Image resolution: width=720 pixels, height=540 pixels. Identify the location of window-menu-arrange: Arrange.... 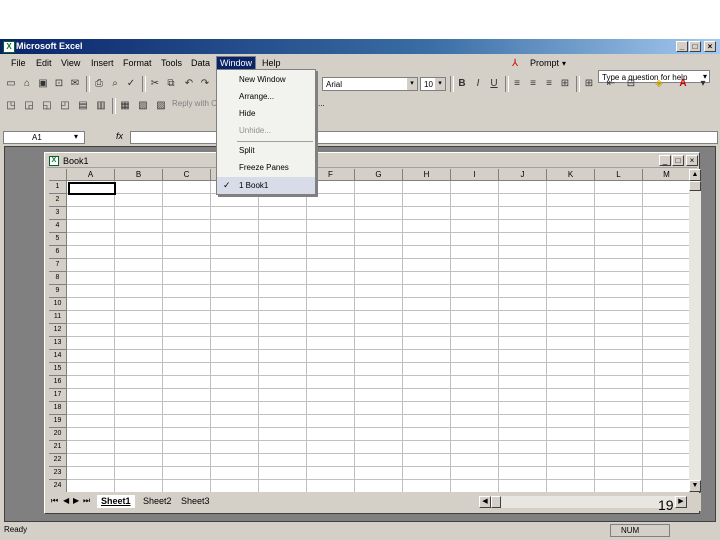
(266, 96).